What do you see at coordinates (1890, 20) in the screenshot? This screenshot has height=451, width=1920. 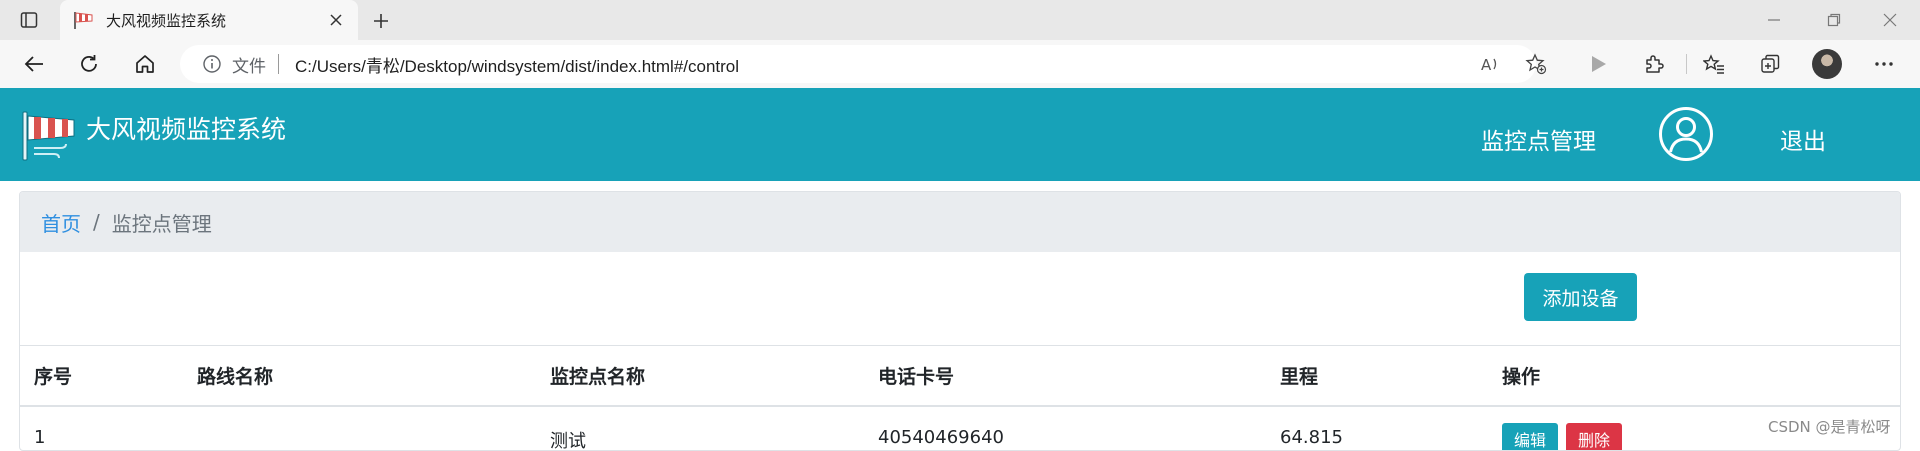 I see `window-close-icon` at bounding box center [1890, 20].